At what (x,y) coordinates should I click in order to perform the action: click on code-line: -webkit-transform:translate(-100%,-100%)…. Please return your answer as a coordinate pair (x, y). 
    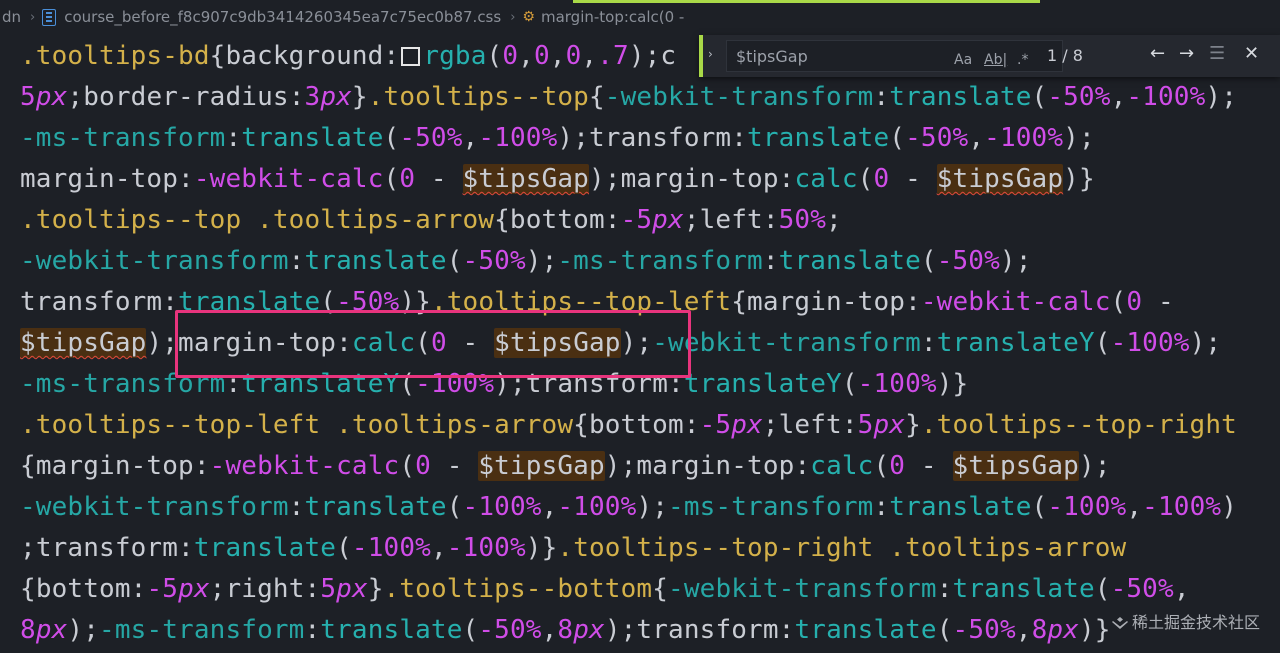
    Looking at the image, I should click on (629, 507).